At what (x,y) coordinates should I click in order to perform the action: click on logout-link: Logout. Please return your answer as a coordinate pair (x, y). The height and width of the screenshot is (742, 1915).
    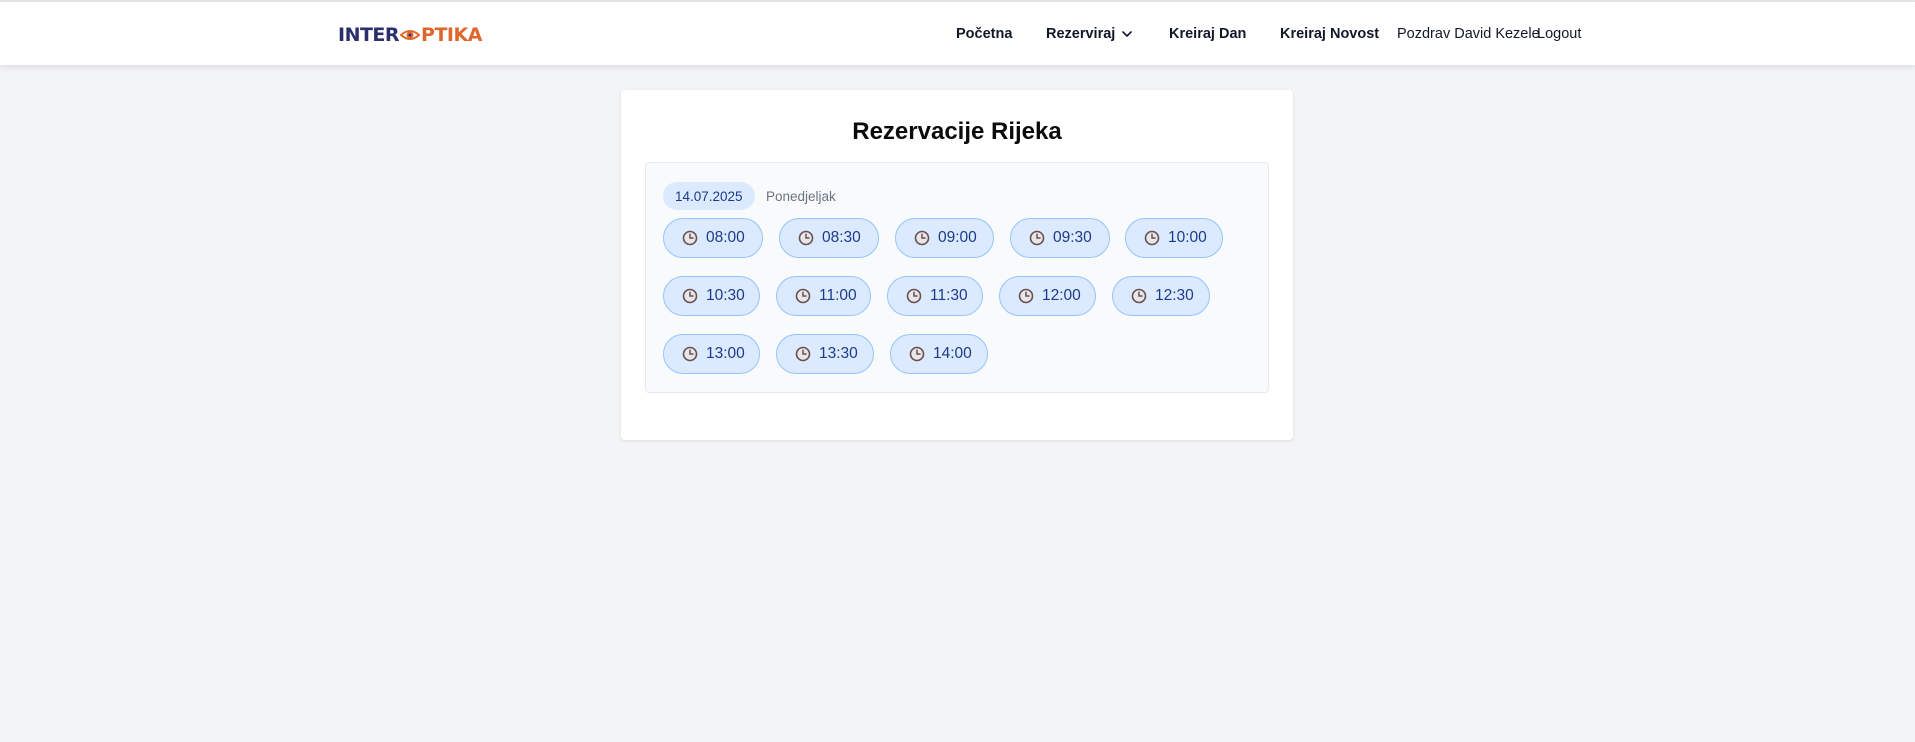
    Looking at the image, I should click on (1559, 33).